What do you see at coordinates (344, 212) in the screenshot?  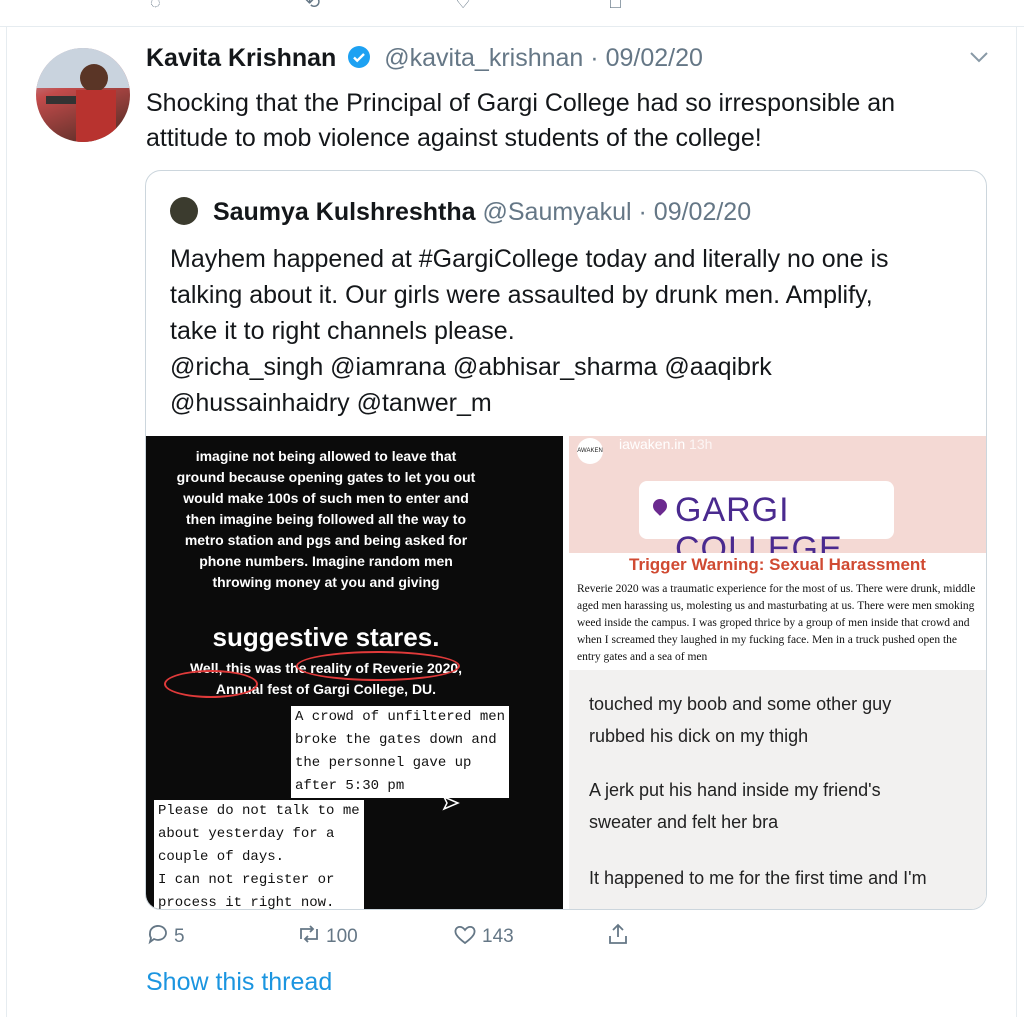 I see `quoted-author-name: Saumya Kulshreshtha` at bounding box center [344, 212].